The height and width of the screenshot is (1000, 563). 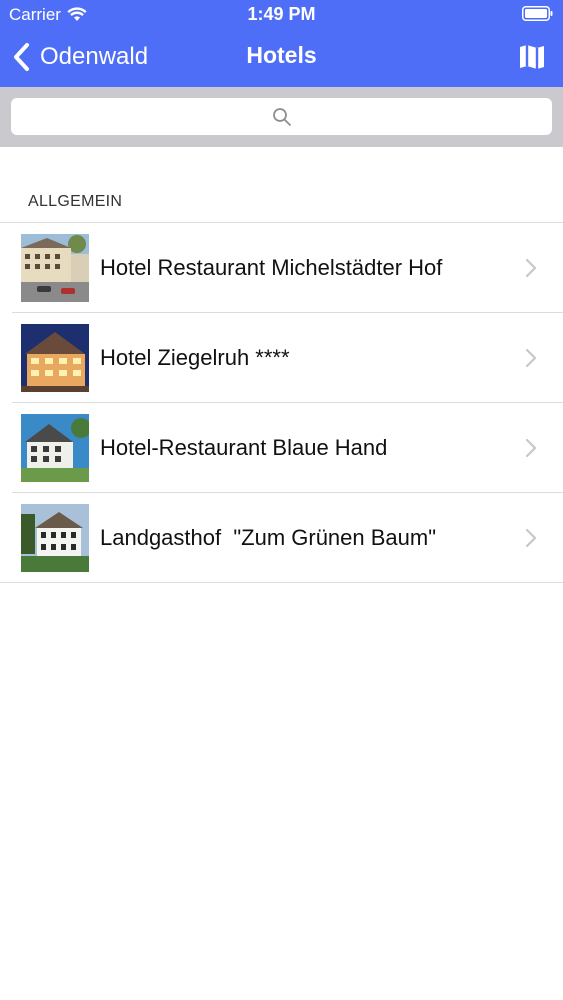 I want to click on list-item: Hotel-Restaurant Blaue Hand, so click(x=281, y=448).